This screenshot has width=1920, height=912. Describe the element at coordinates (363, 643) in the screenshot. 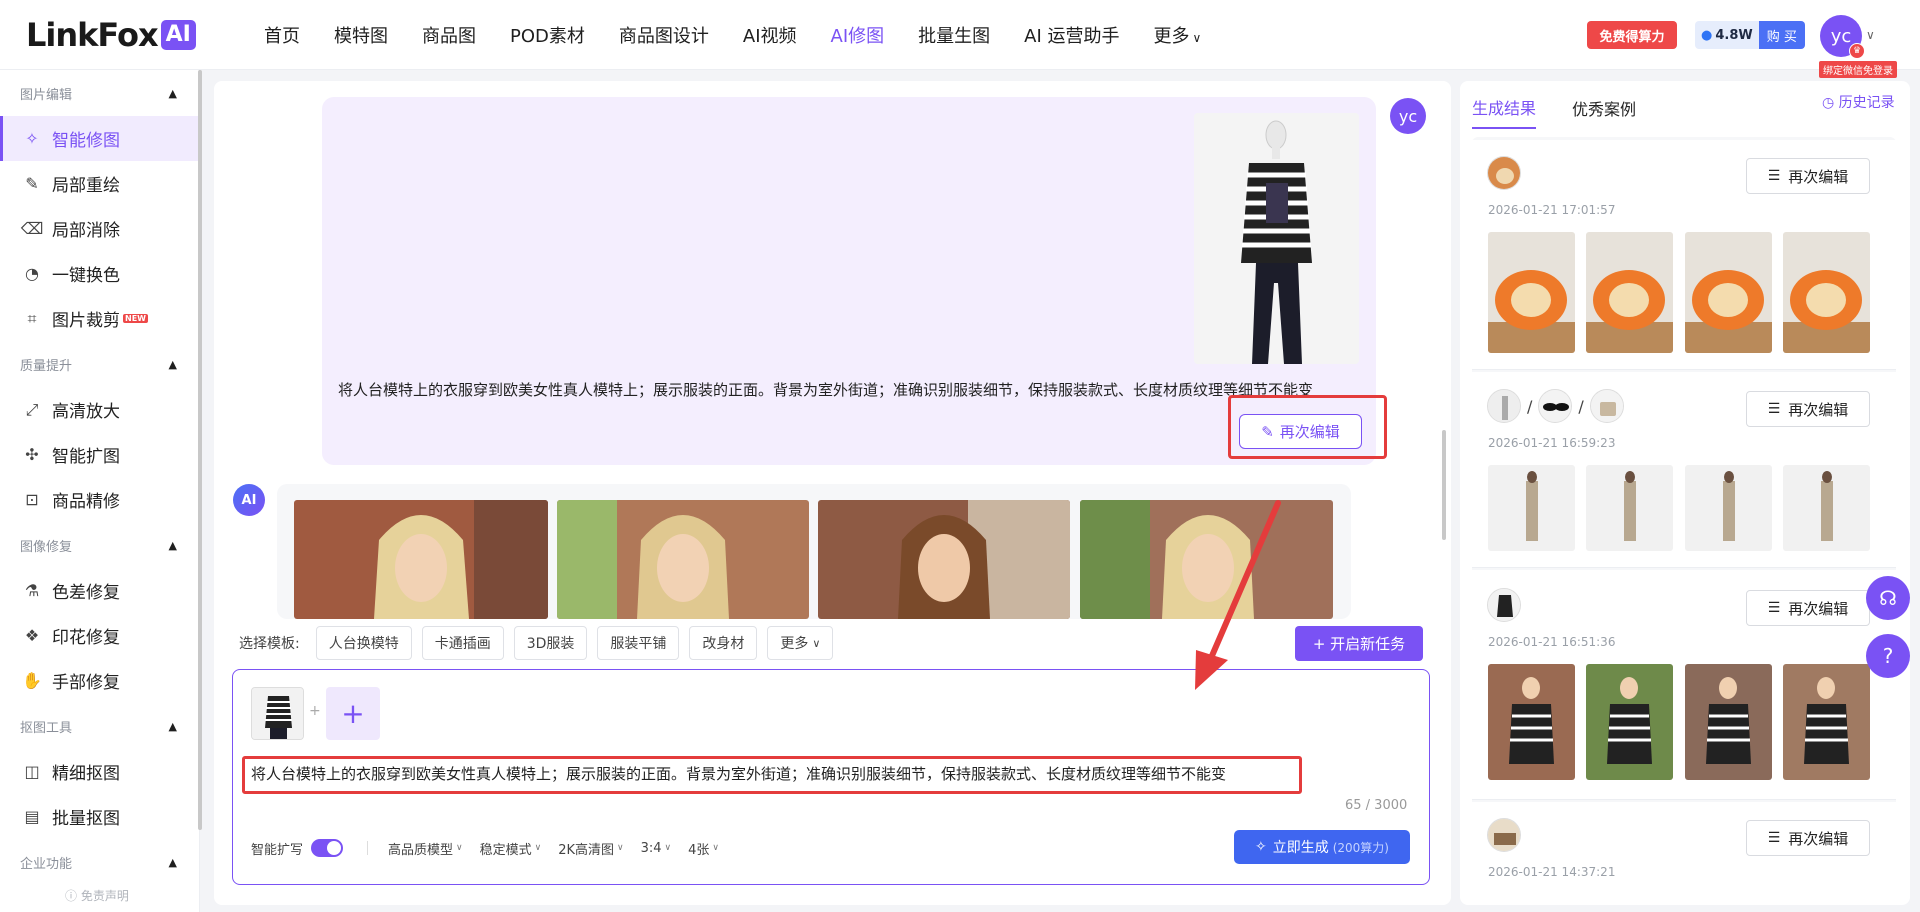

I see `template-mannequin-to-model: 人台换模特` at that location.